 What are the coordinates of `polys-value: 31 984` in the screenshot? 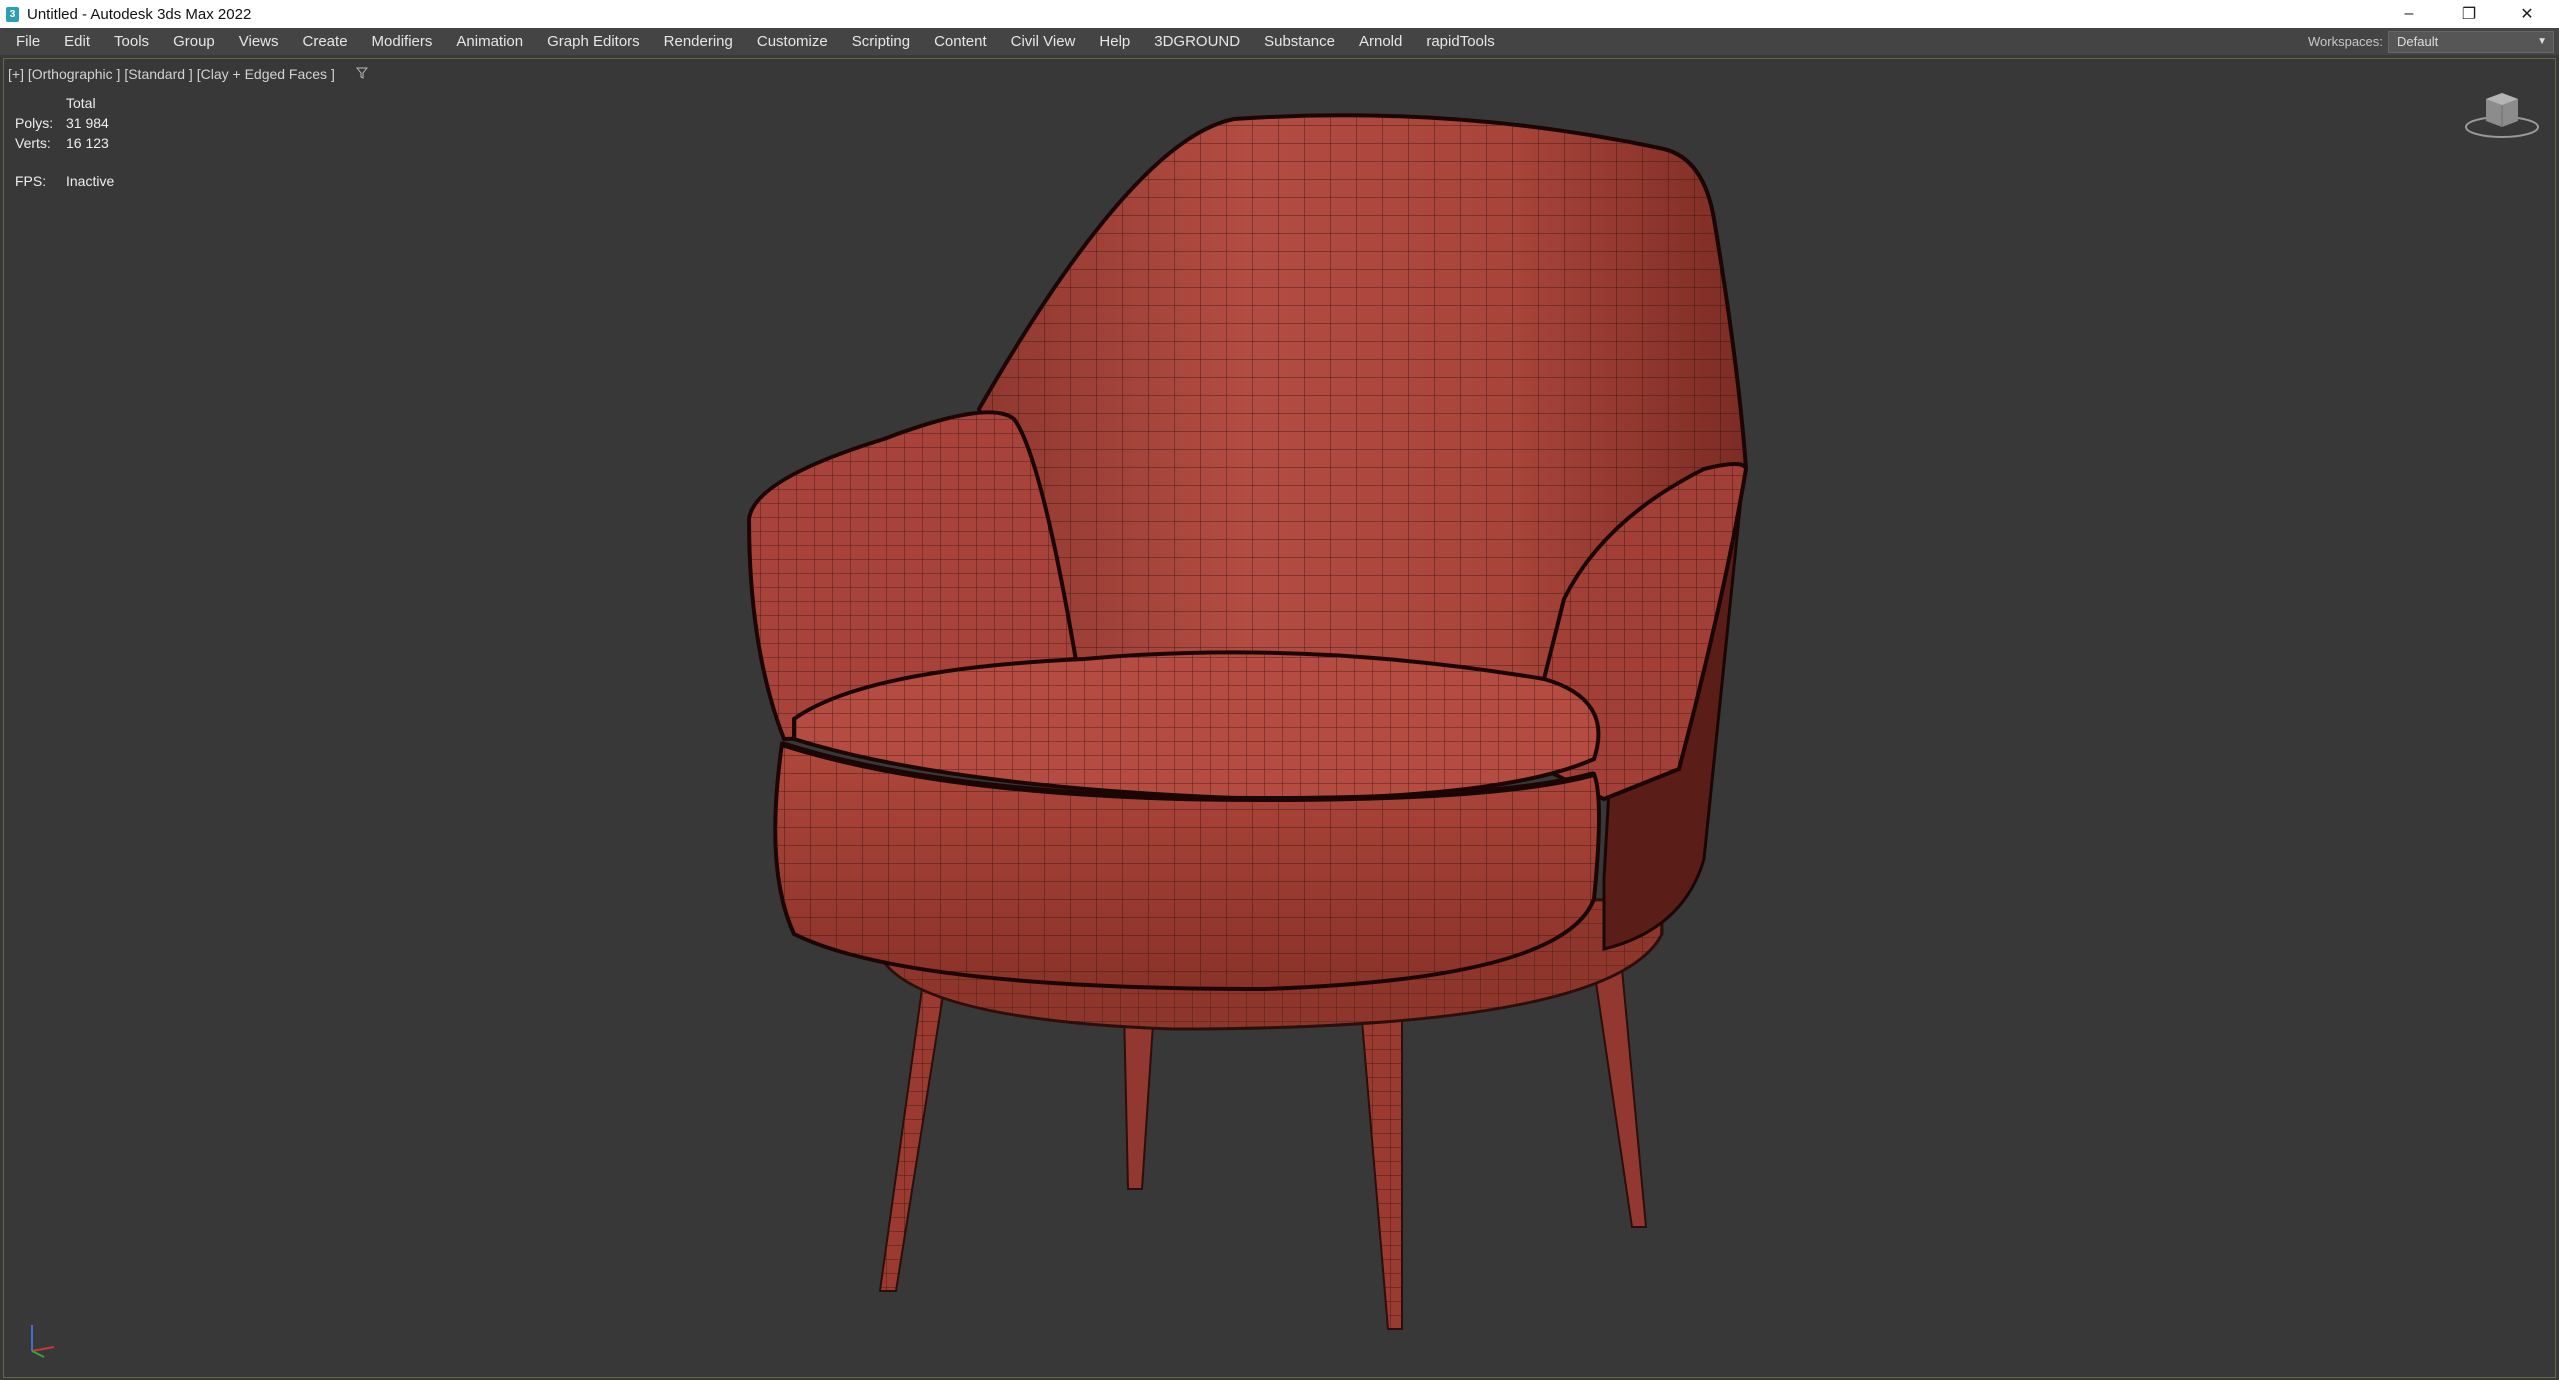 It's located at (87, 123).